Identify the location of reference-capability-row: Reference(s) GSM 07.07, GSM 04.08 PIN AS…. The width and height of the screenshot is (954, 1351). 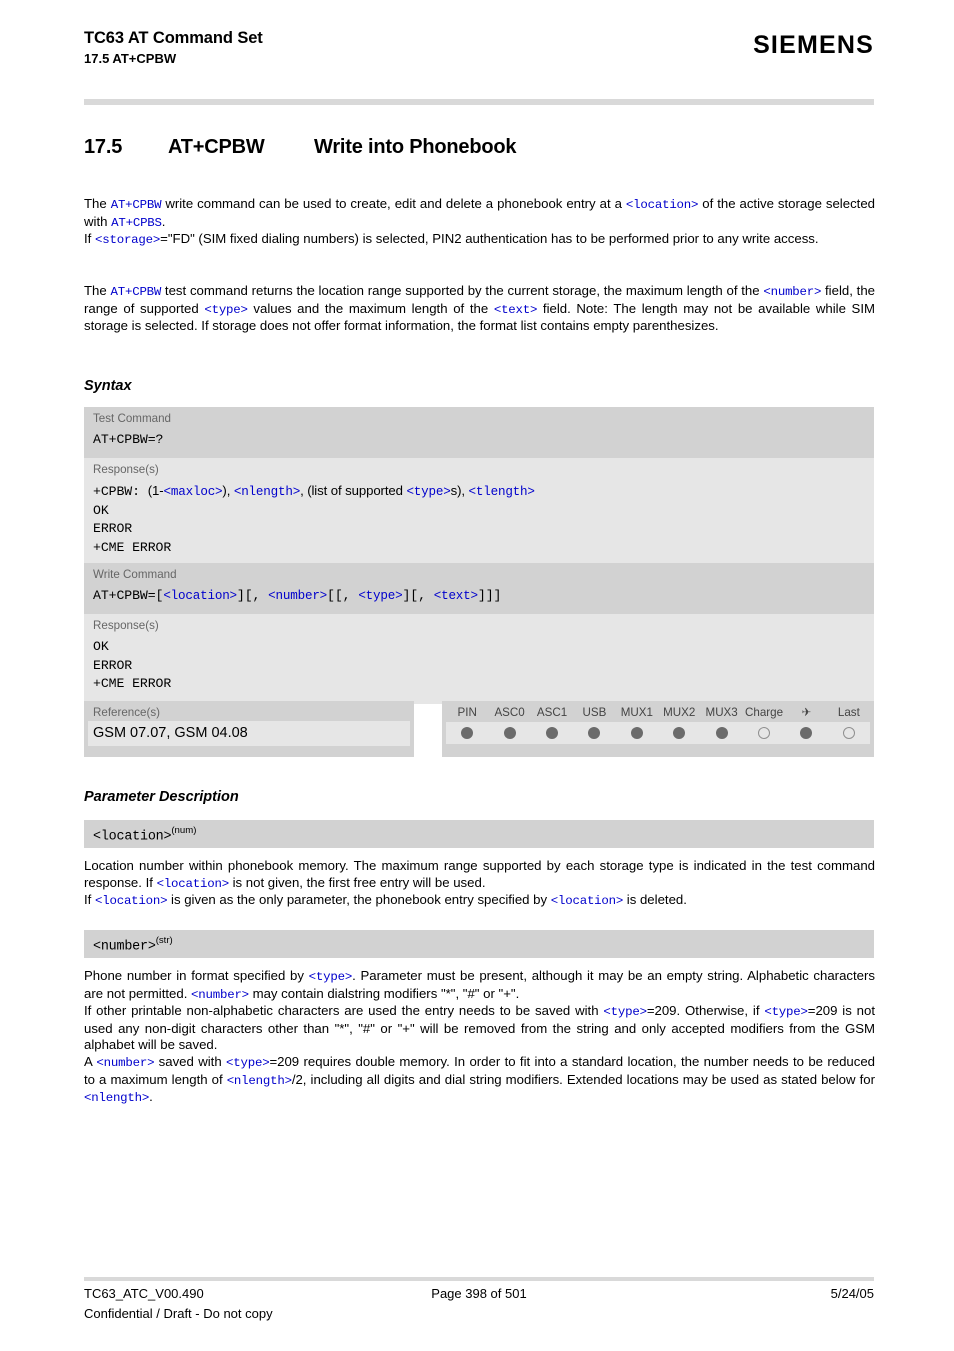
(479, 729).